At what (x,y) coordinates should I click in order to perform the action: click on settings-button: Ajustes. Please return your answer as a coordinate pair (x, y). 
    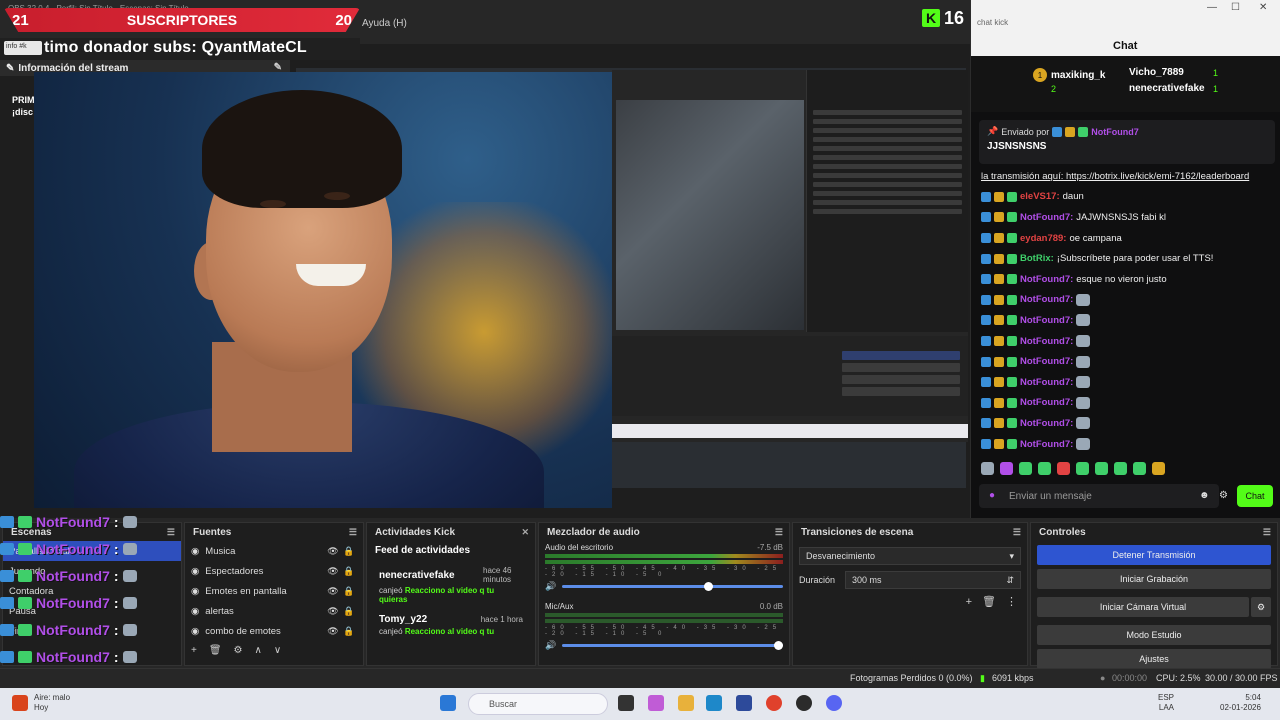
    Looking at the image, I should click on (1154, 659).